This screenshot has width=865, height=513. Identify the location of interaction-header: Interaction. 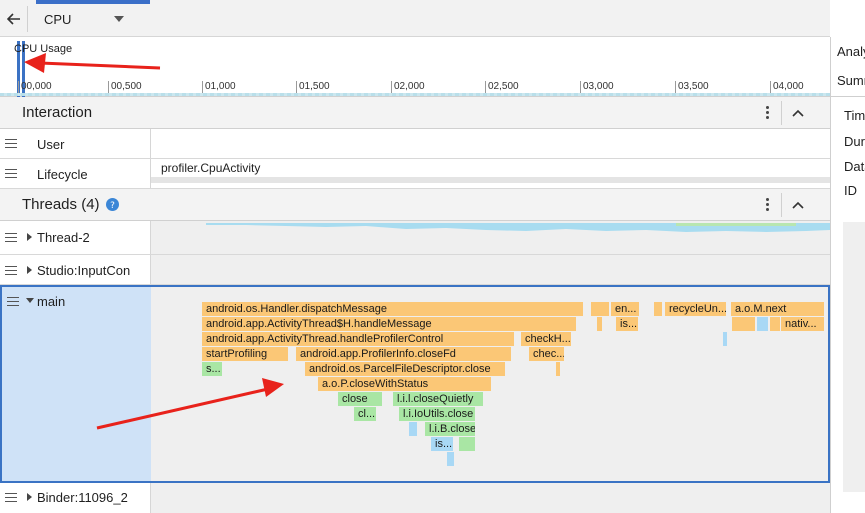
(415, 113).